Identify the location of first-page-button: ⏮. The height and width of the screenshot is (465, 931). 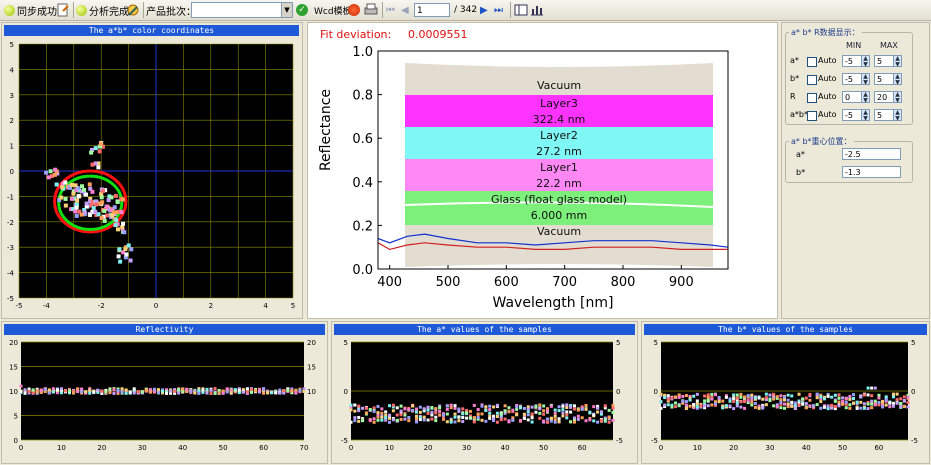
(390, 10).